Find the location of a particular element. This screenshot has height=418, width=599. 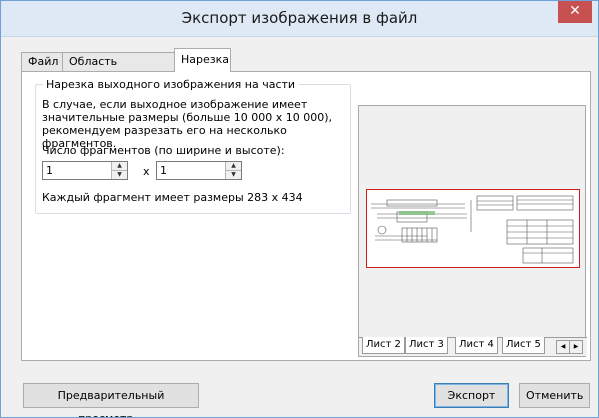

tab-export-area: Область экспорта is located at coordinates (118, 69).